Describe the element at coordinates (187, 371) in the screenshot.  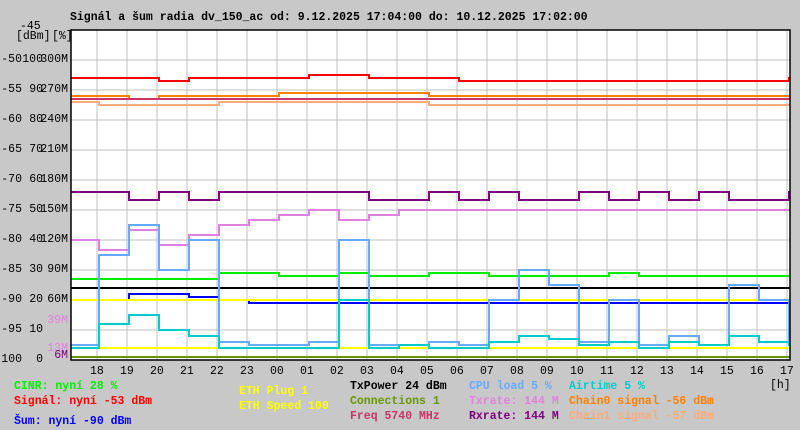
I see `x-tick-label: 21` at that location.